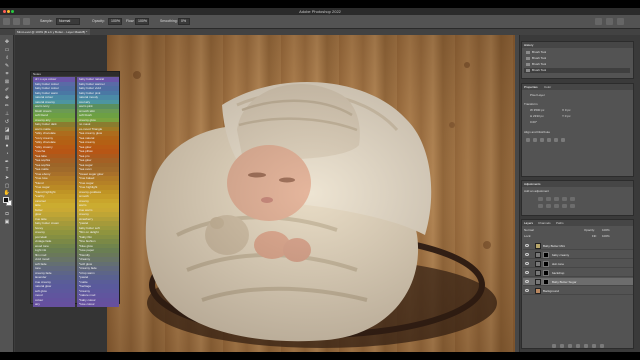 This screenshot has width=640, height=360. Describe the element at coordinates (566, 116) in the screenshot. I see `y-field: Y 0 px` at that location.